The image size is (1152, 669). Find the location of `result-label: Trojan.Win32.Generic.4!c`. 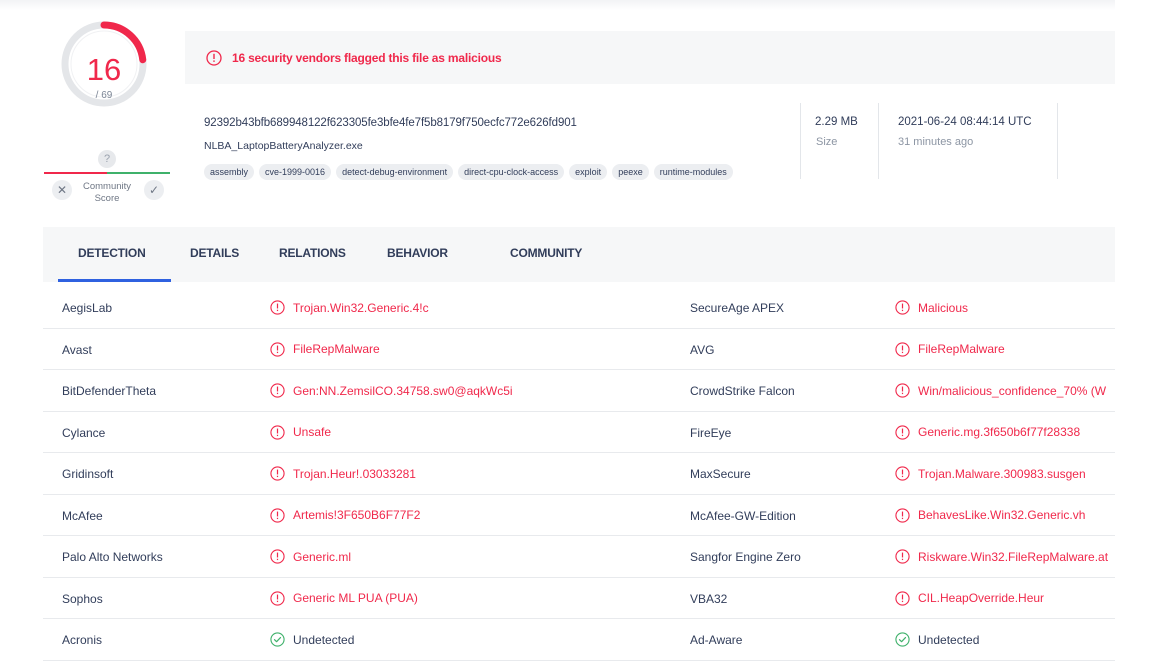

result-label: Trojan.Win32.Generic.4!c is located at coordinates (361, 307).